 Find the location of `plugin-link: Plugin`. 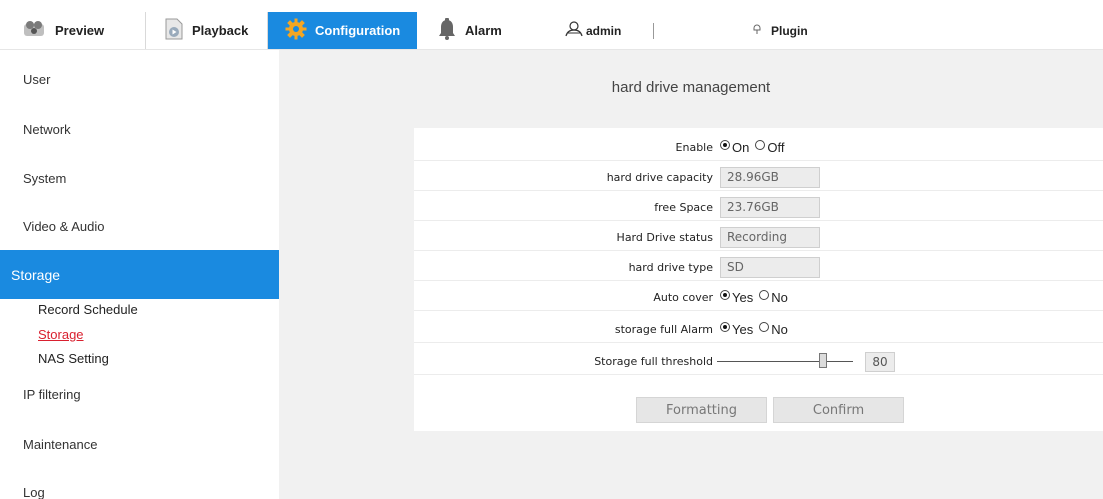

plugin-link: Plugin is located at coordinates (779, 30).